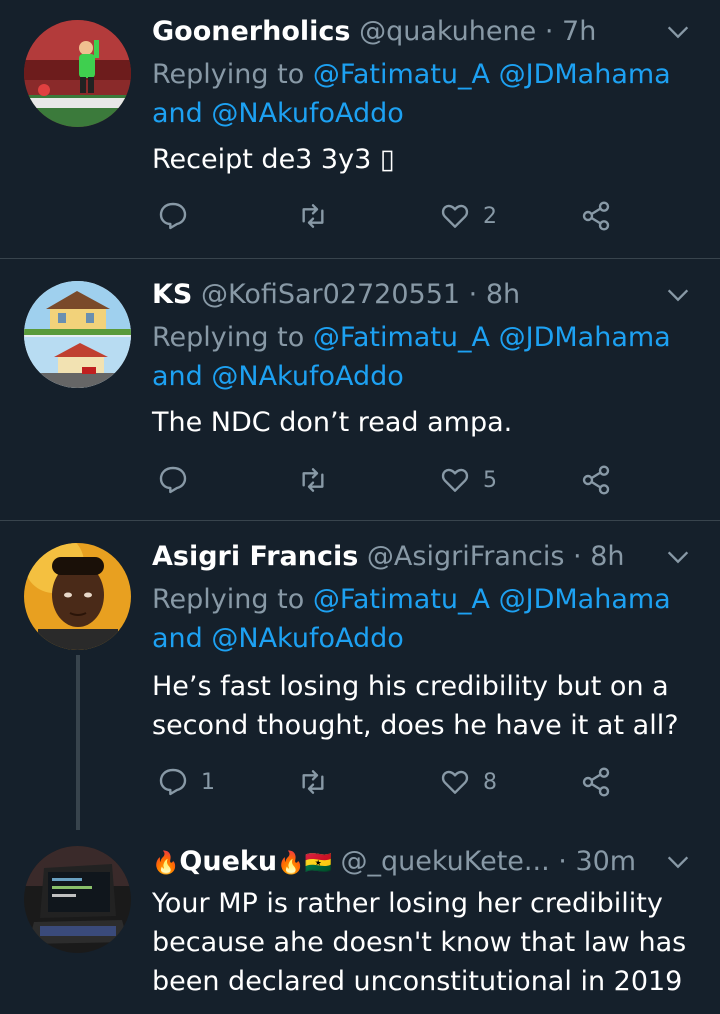  What do you see at coordinates (447, 31) in the screenshot?
I see `user-handle: @quakuhene` at bounding box center [447, 31].